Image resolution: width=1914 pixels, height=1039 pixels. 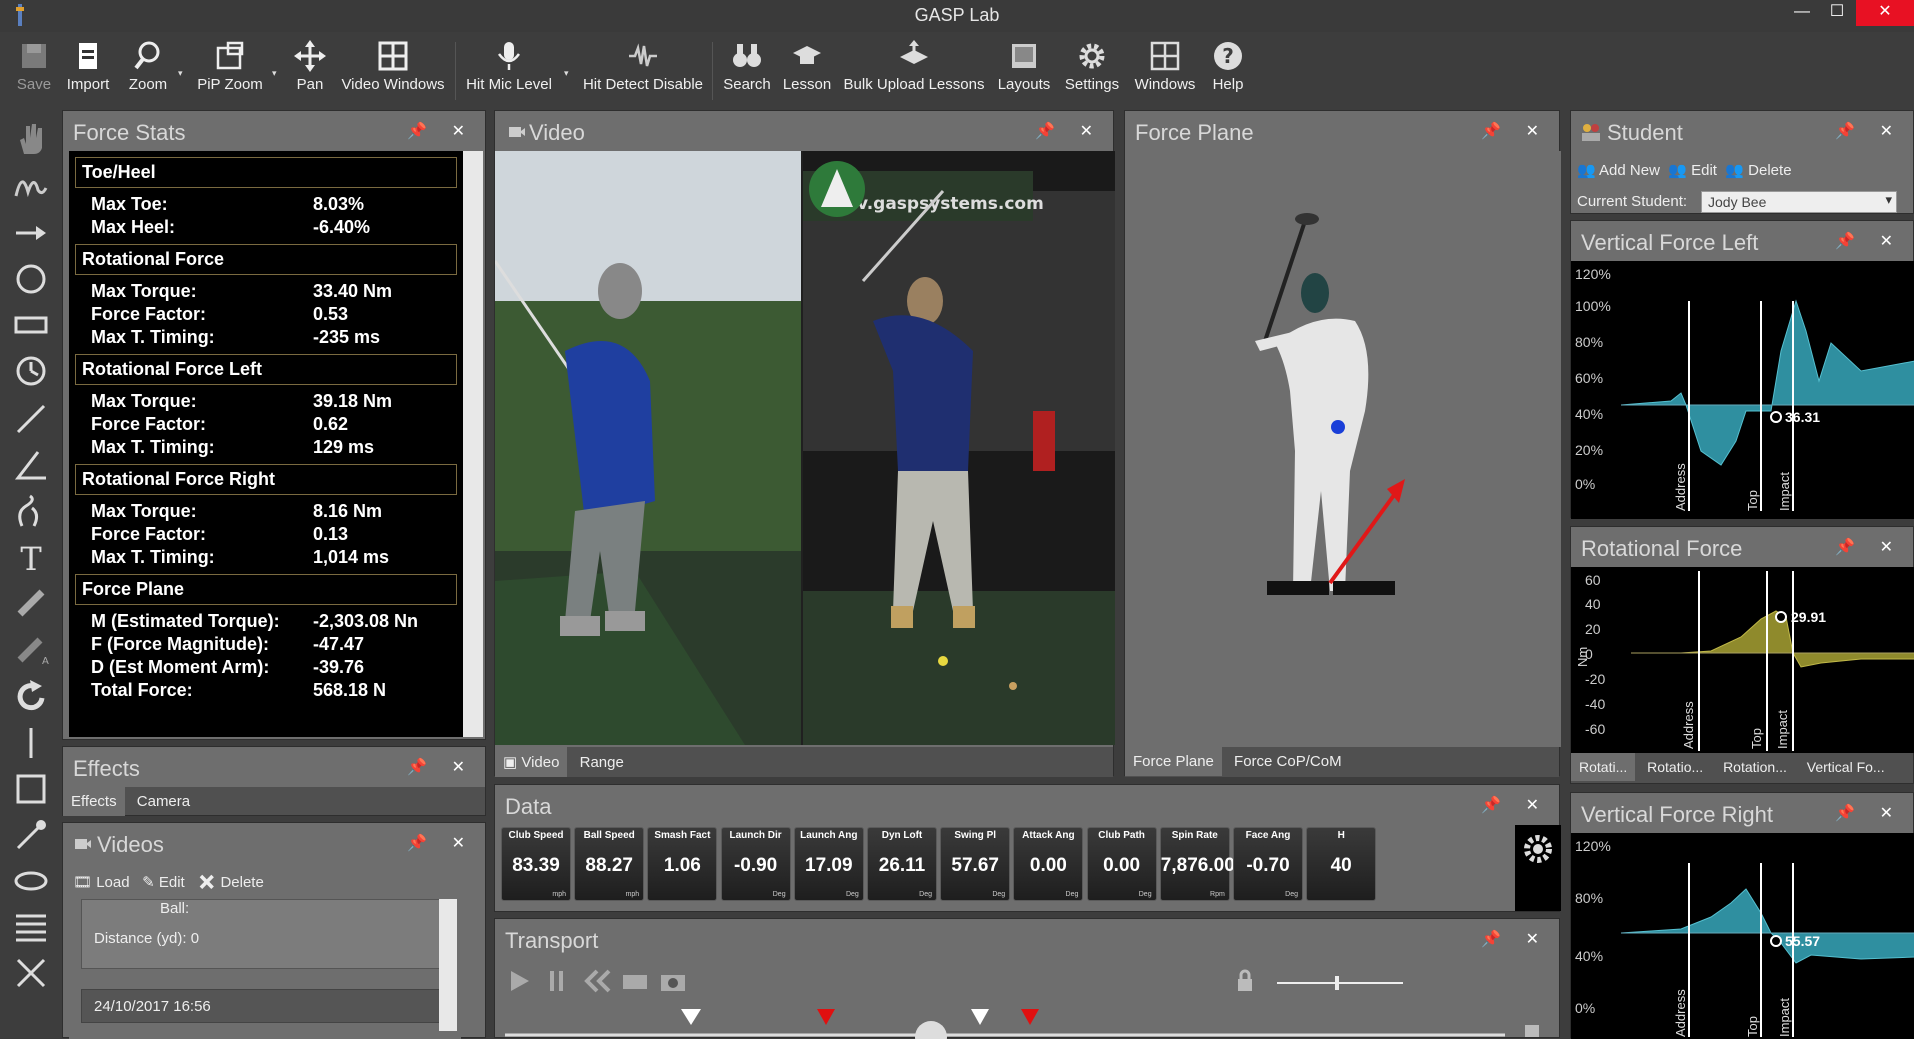 I want to click on circle-tool-icon, so click(x=31, y=279).